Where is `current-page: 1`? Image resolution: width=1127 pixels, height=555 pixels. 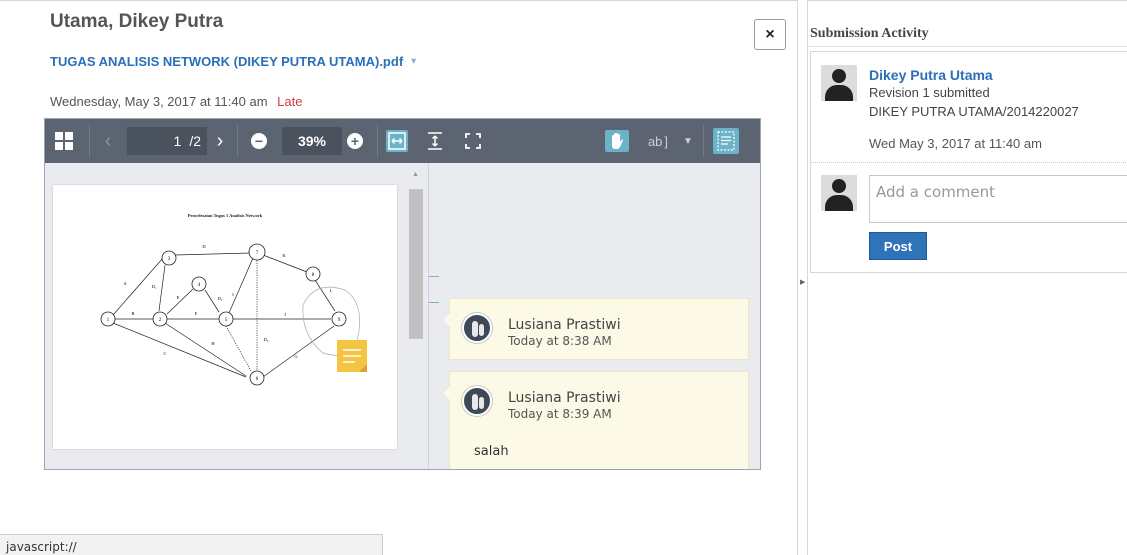 current-page: 1 is located at coordinates (177, 141).